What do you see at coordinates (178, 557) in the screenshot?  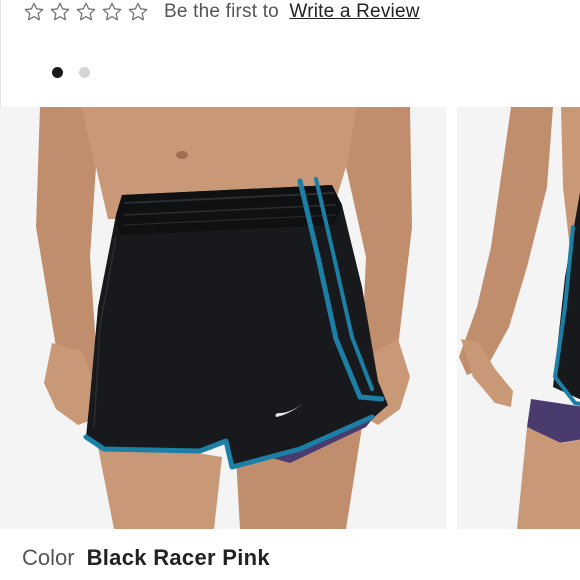 I see `color-value: Black Racer Pink` at bounding box center [178, 557].